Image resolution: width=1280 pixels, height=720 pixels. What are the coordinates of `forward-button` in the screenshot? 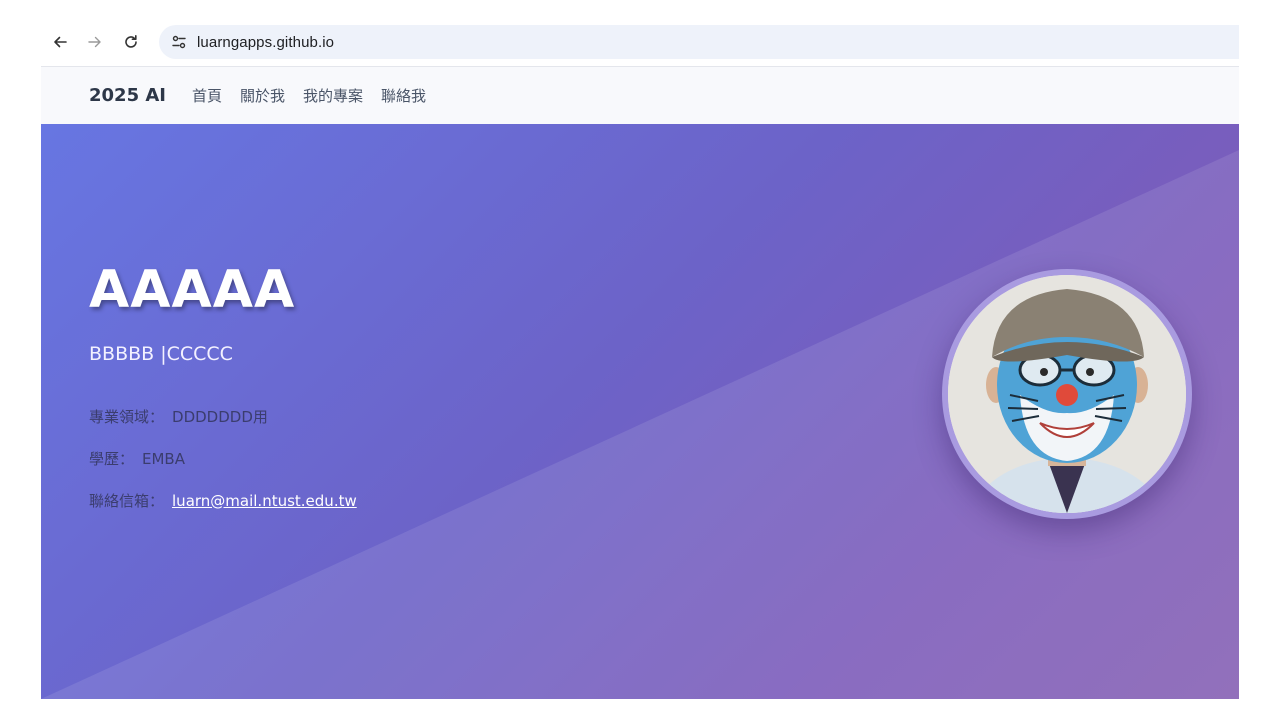 It's located at (95, 42).